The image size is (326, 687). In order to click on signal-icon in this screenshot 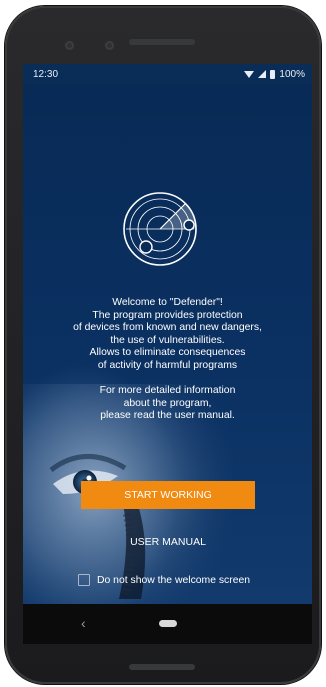, I will do `click(262, 74)`.